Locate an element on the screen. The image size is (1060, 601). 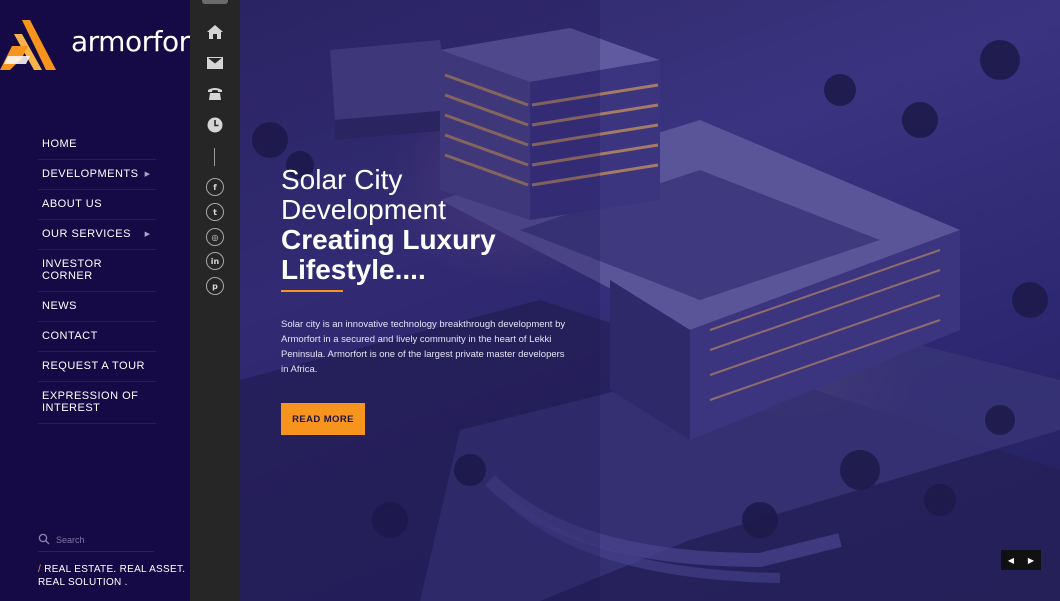
tagline-slash: / is located at coordinates (40, 569).